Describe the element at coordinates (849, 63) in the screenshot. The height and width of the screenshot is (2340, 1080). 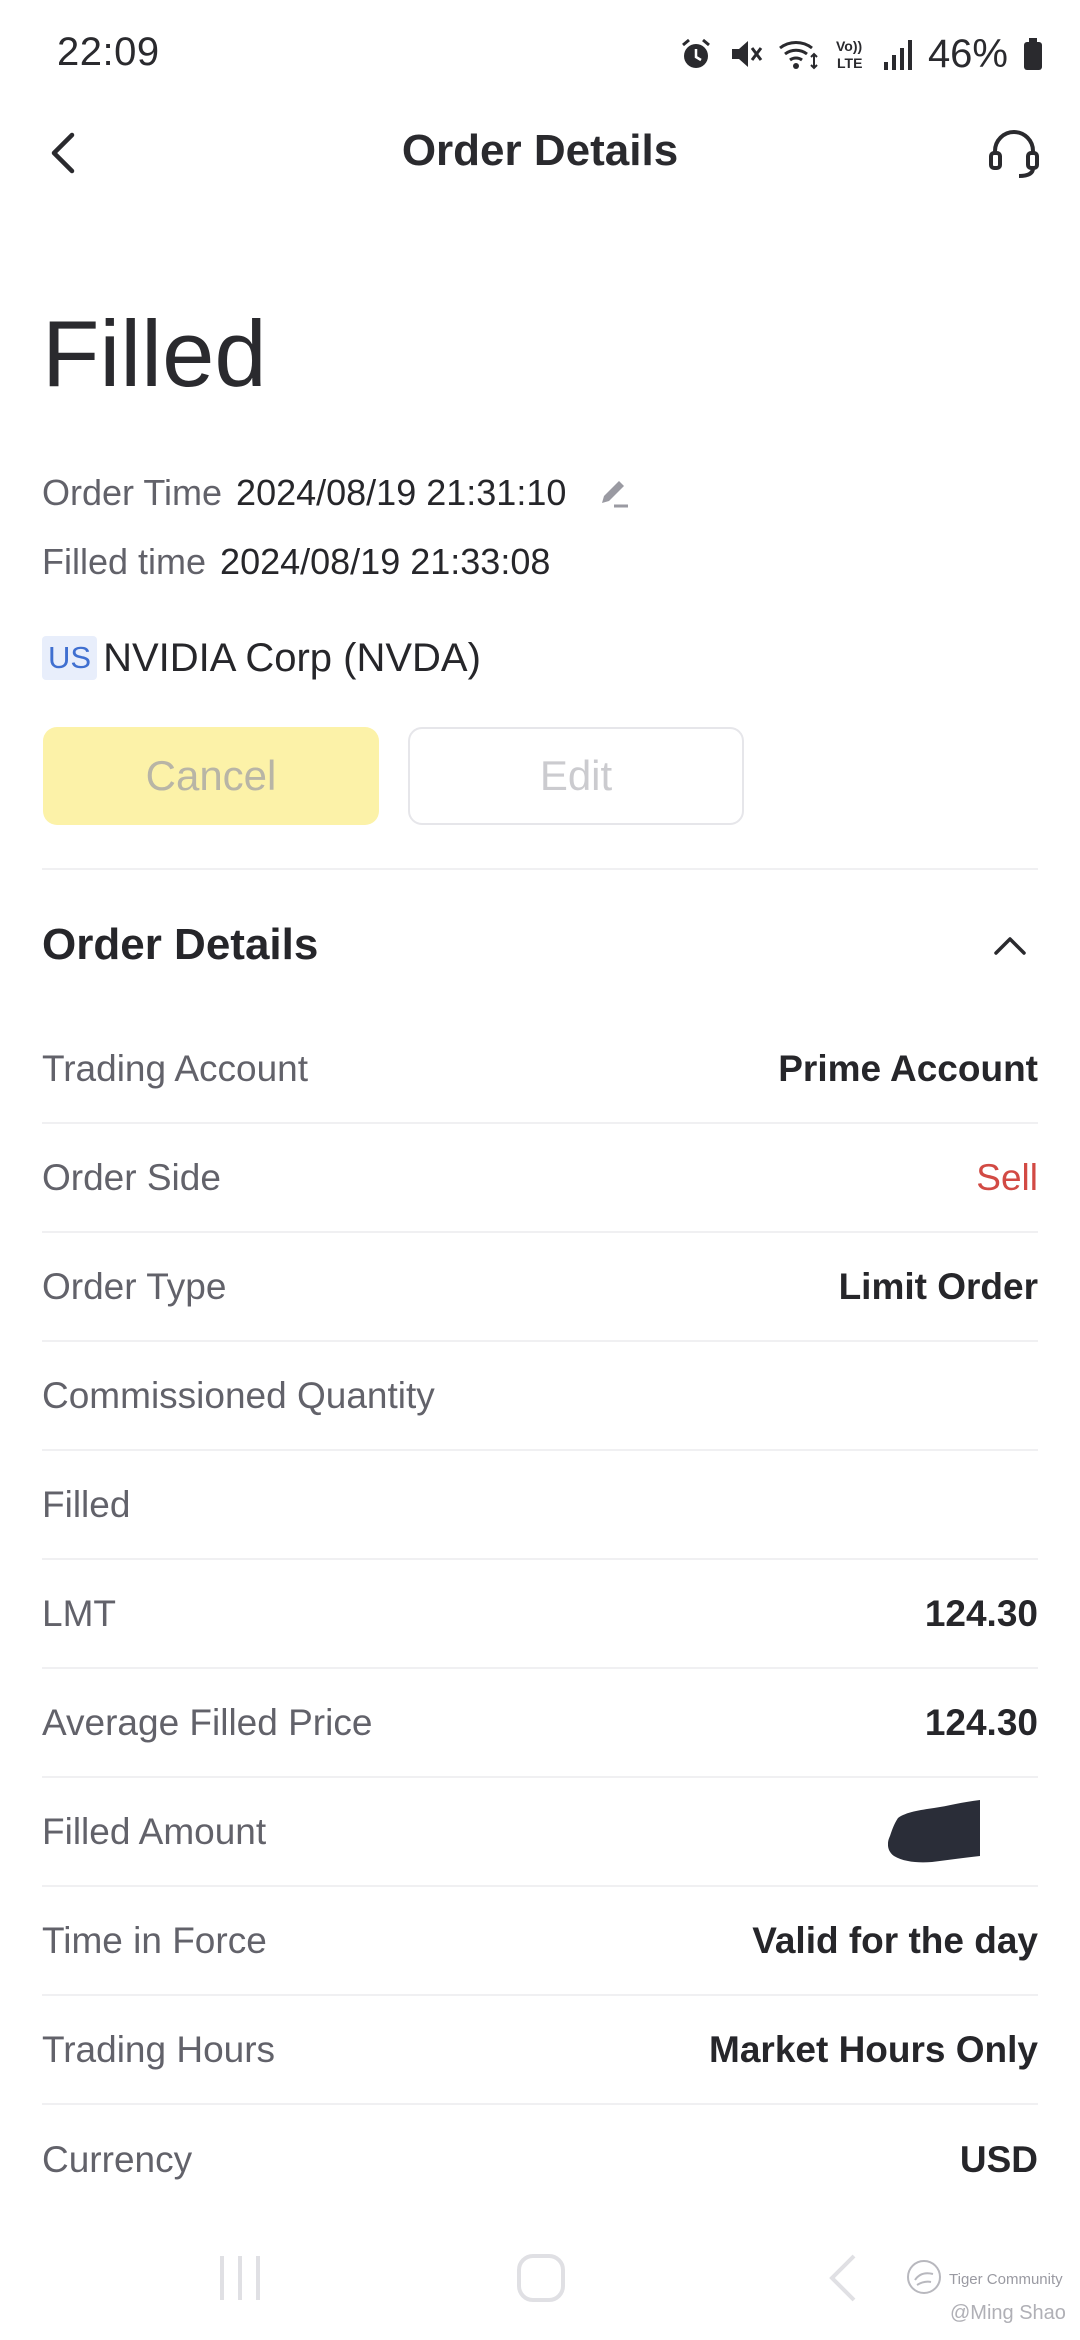
I see `svg-text: LTE` at that location.